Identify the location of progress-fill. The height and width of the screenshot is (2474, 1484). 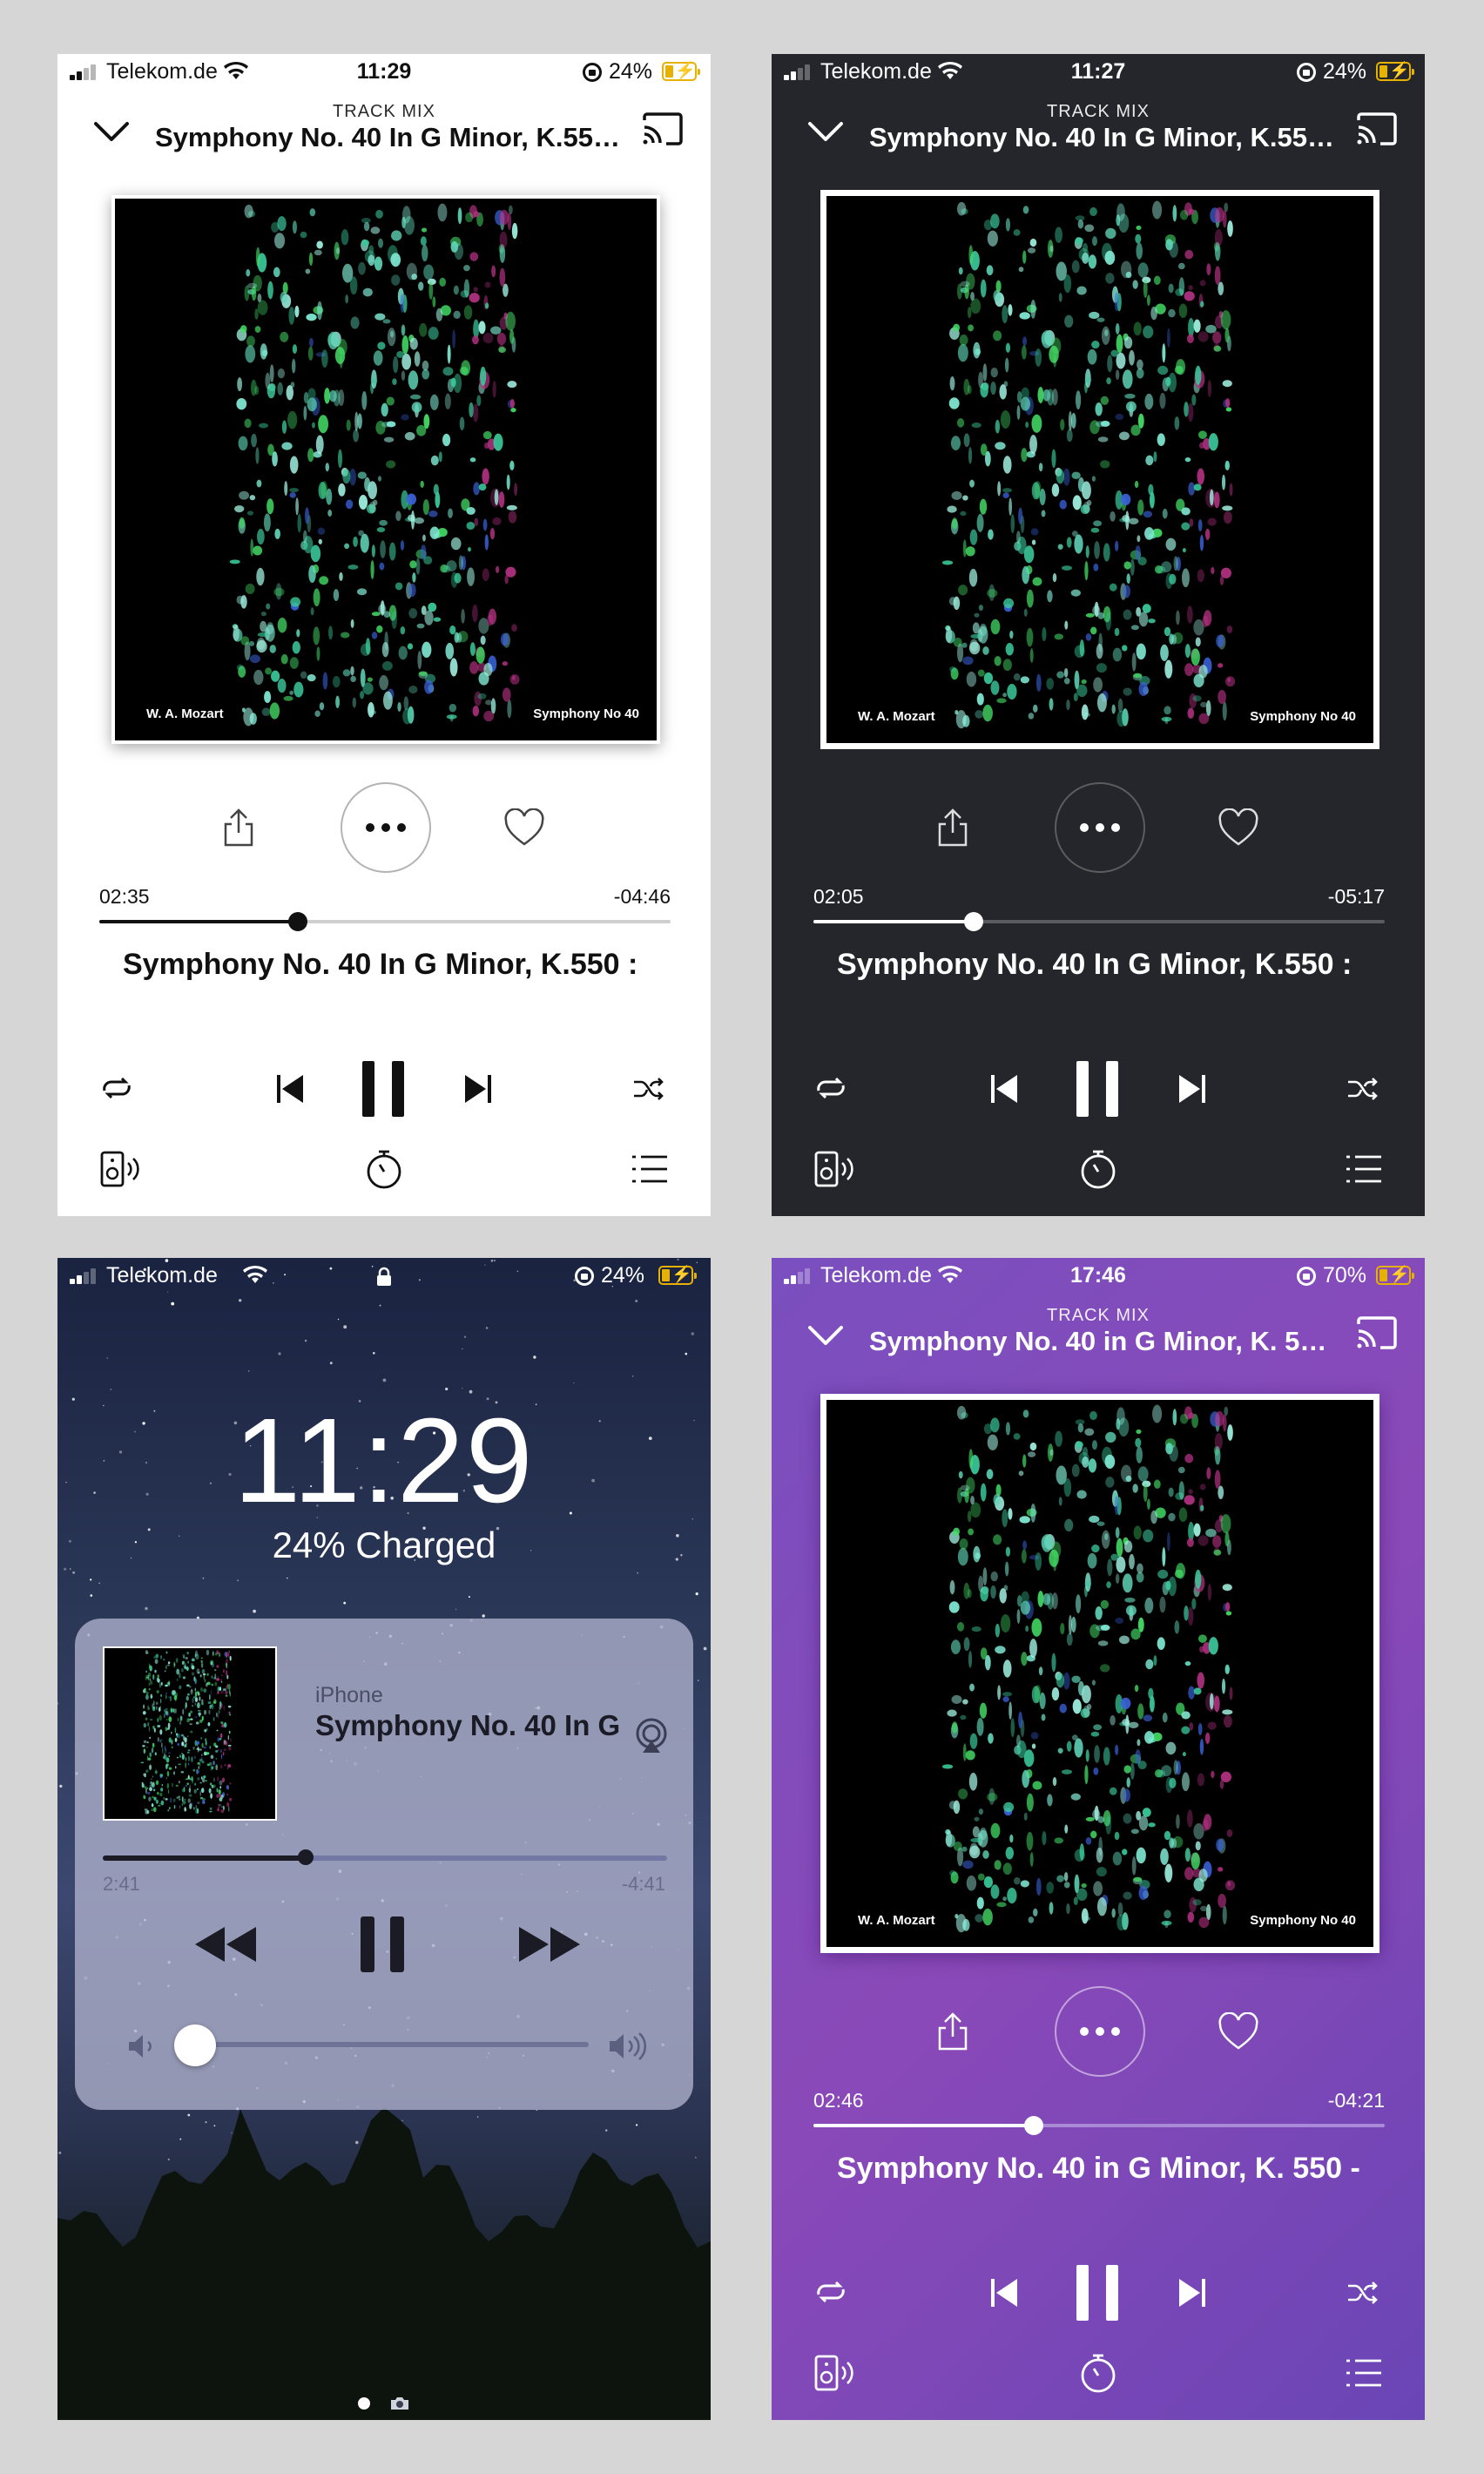
(199, 921).